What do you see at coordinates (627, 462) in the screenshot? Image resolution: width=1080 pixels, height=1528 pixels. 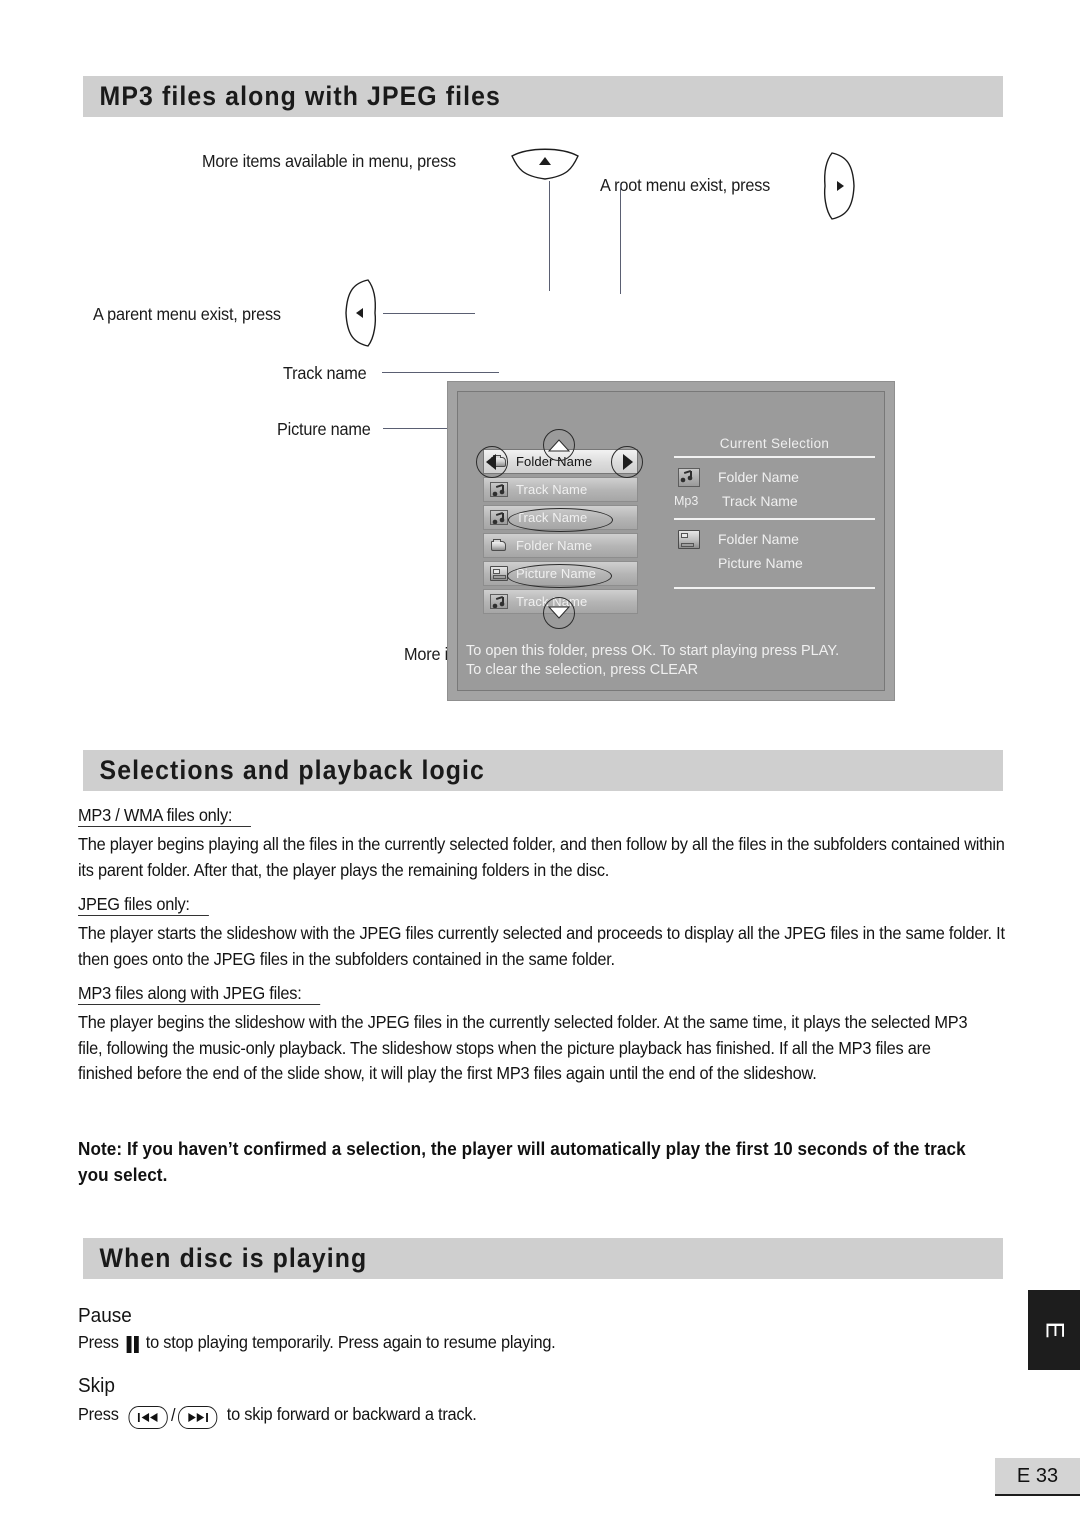 I see `osd-right-nav-indicator` at bounding box center [627, 462].